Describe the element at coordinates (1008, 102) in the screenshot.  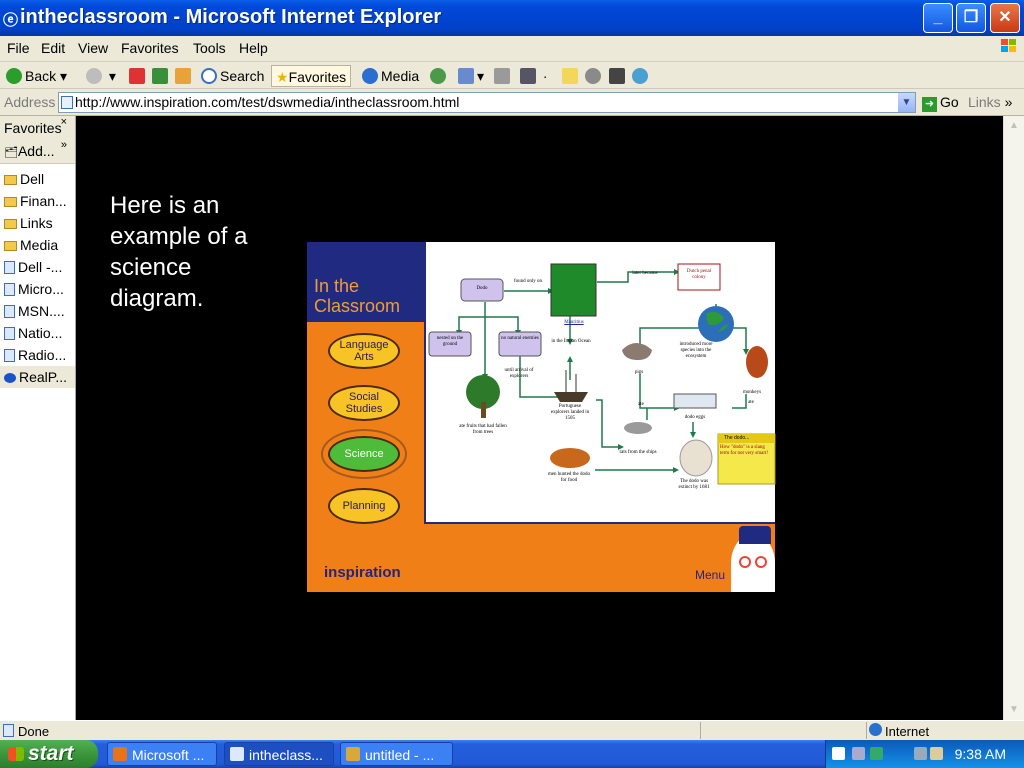
I see `chevron-right-icon: »` at that location.